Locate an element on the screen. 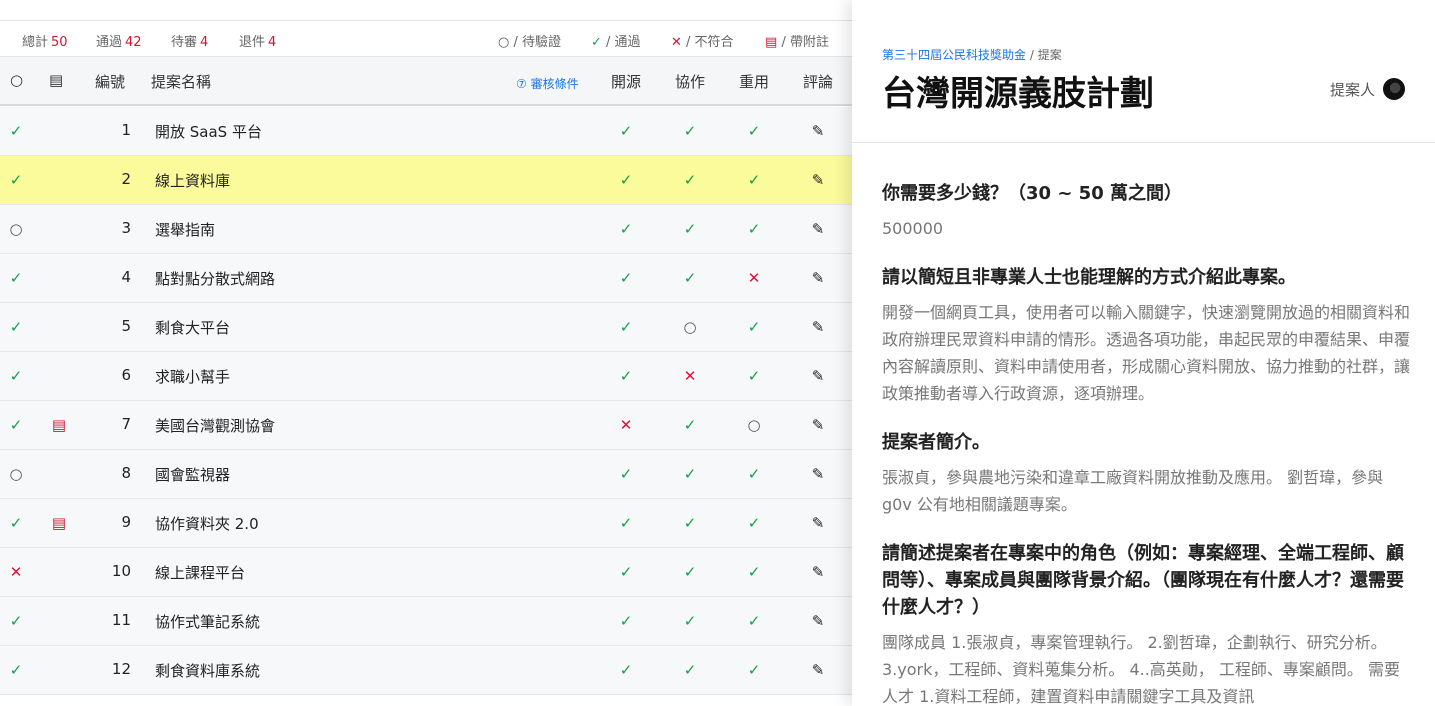 This screenshot has width=1435, height=706. row-name: 美國台灣觀測協會 is located at coordinates (215, 425).